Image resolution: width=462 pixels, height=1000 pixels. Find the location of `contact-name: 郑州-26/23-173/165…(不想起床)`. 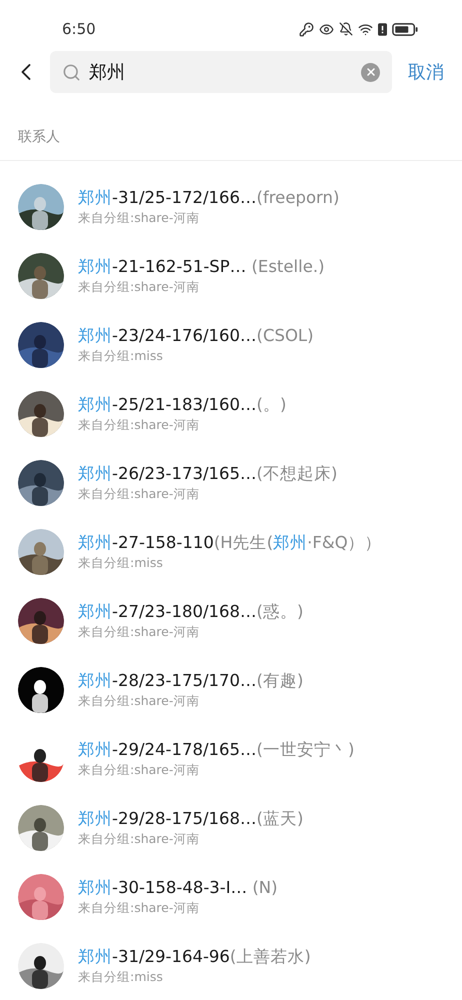

contact-name: 郑州-26/23-173/165…(不想起床) is located at coordinates (208, 473).